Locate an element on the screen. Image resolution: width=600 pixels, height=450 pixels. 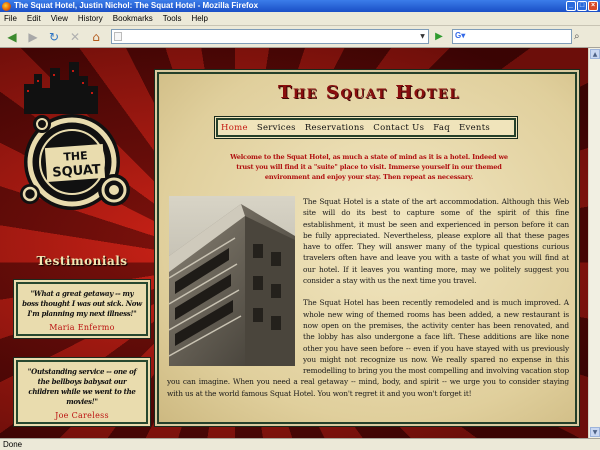
go-icon: ▶ is located at coordinates (439, 36).